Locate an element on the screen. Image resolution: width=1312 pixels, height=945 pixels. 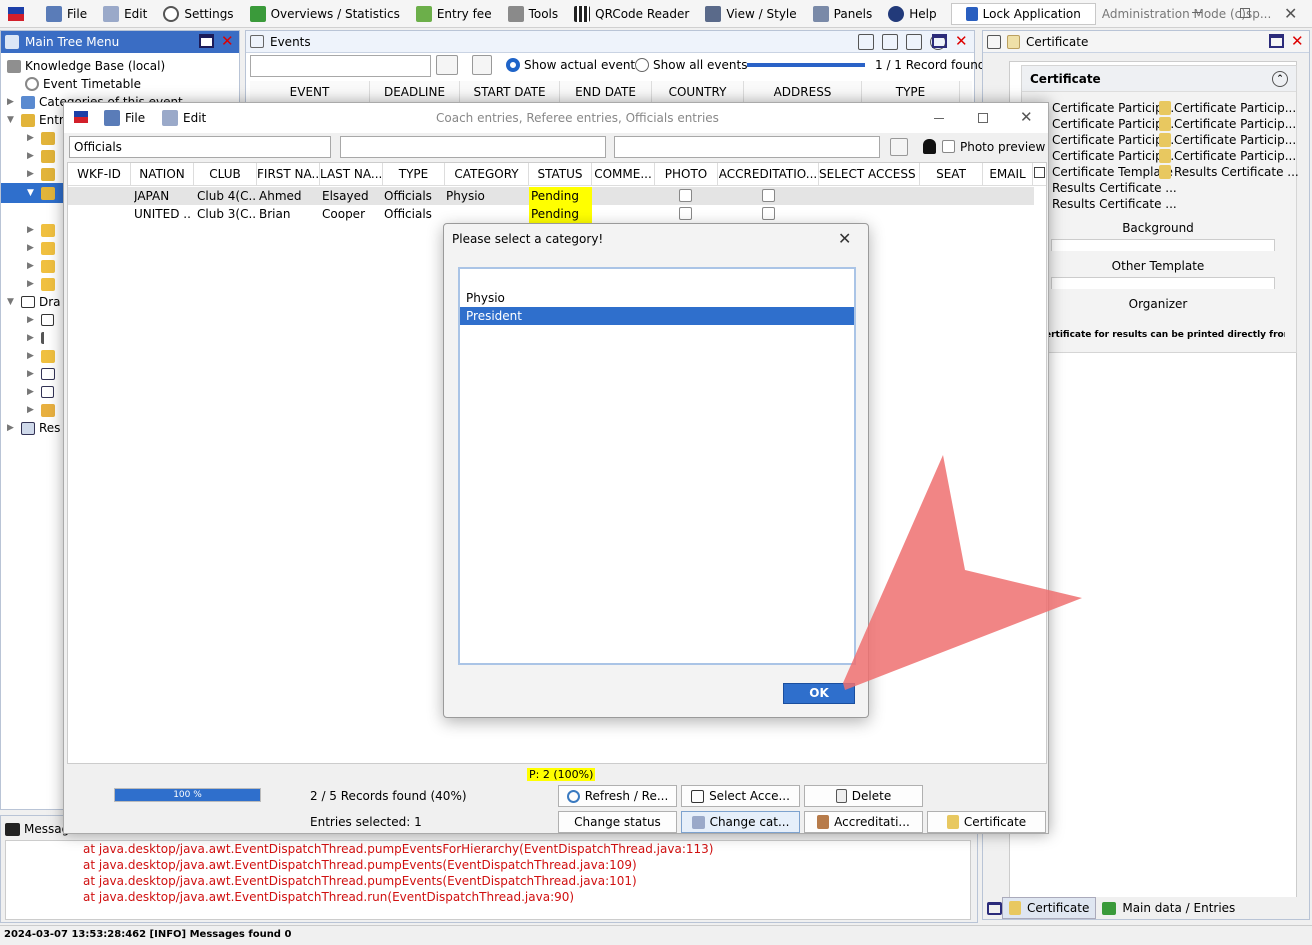
pointer-arrow-icon is located at coordinates (962, 572).